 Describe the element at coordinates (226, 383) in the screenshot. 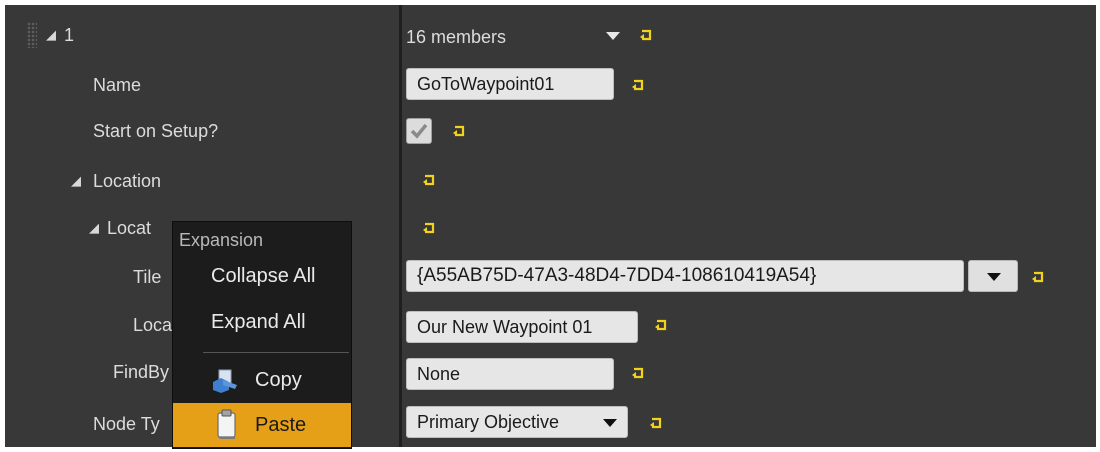

I see `copy-icon` at that location.